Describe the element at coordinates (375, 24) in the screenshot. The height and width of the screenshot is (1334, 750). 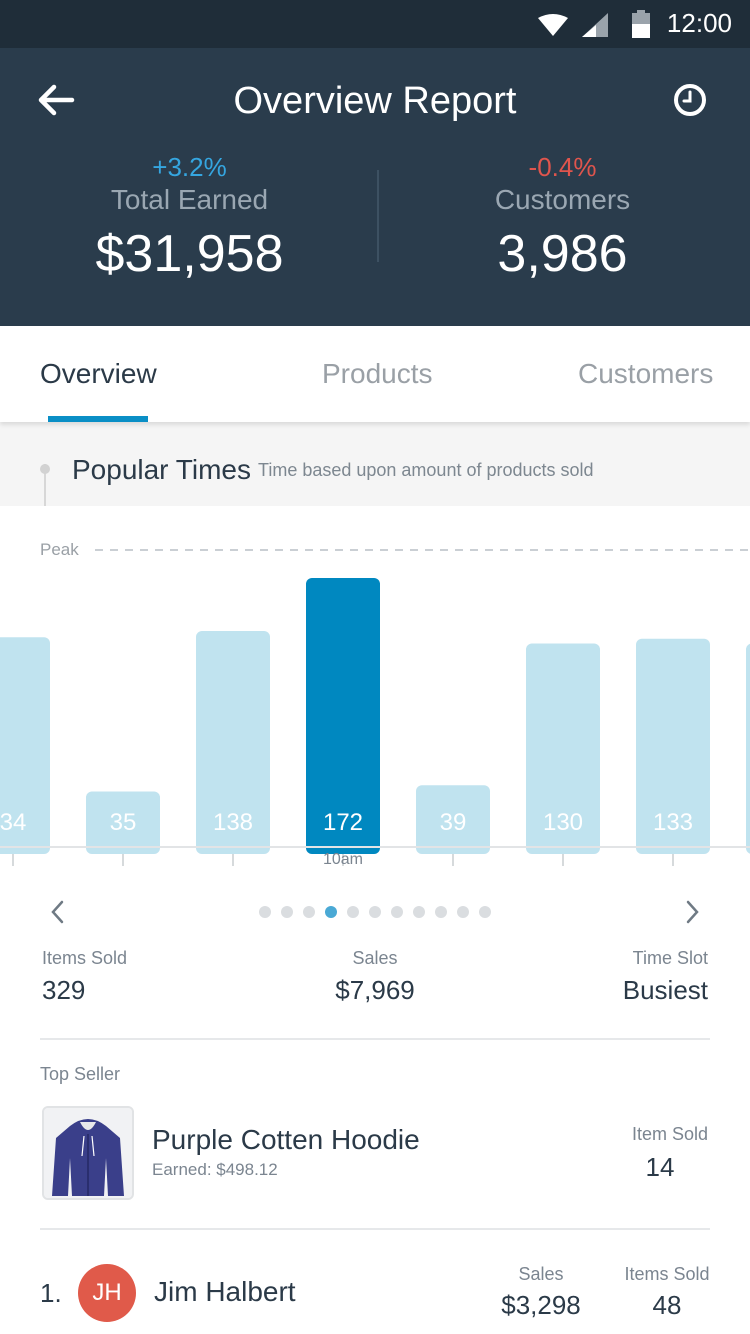
I see `status-bar: 12:00` at that location.